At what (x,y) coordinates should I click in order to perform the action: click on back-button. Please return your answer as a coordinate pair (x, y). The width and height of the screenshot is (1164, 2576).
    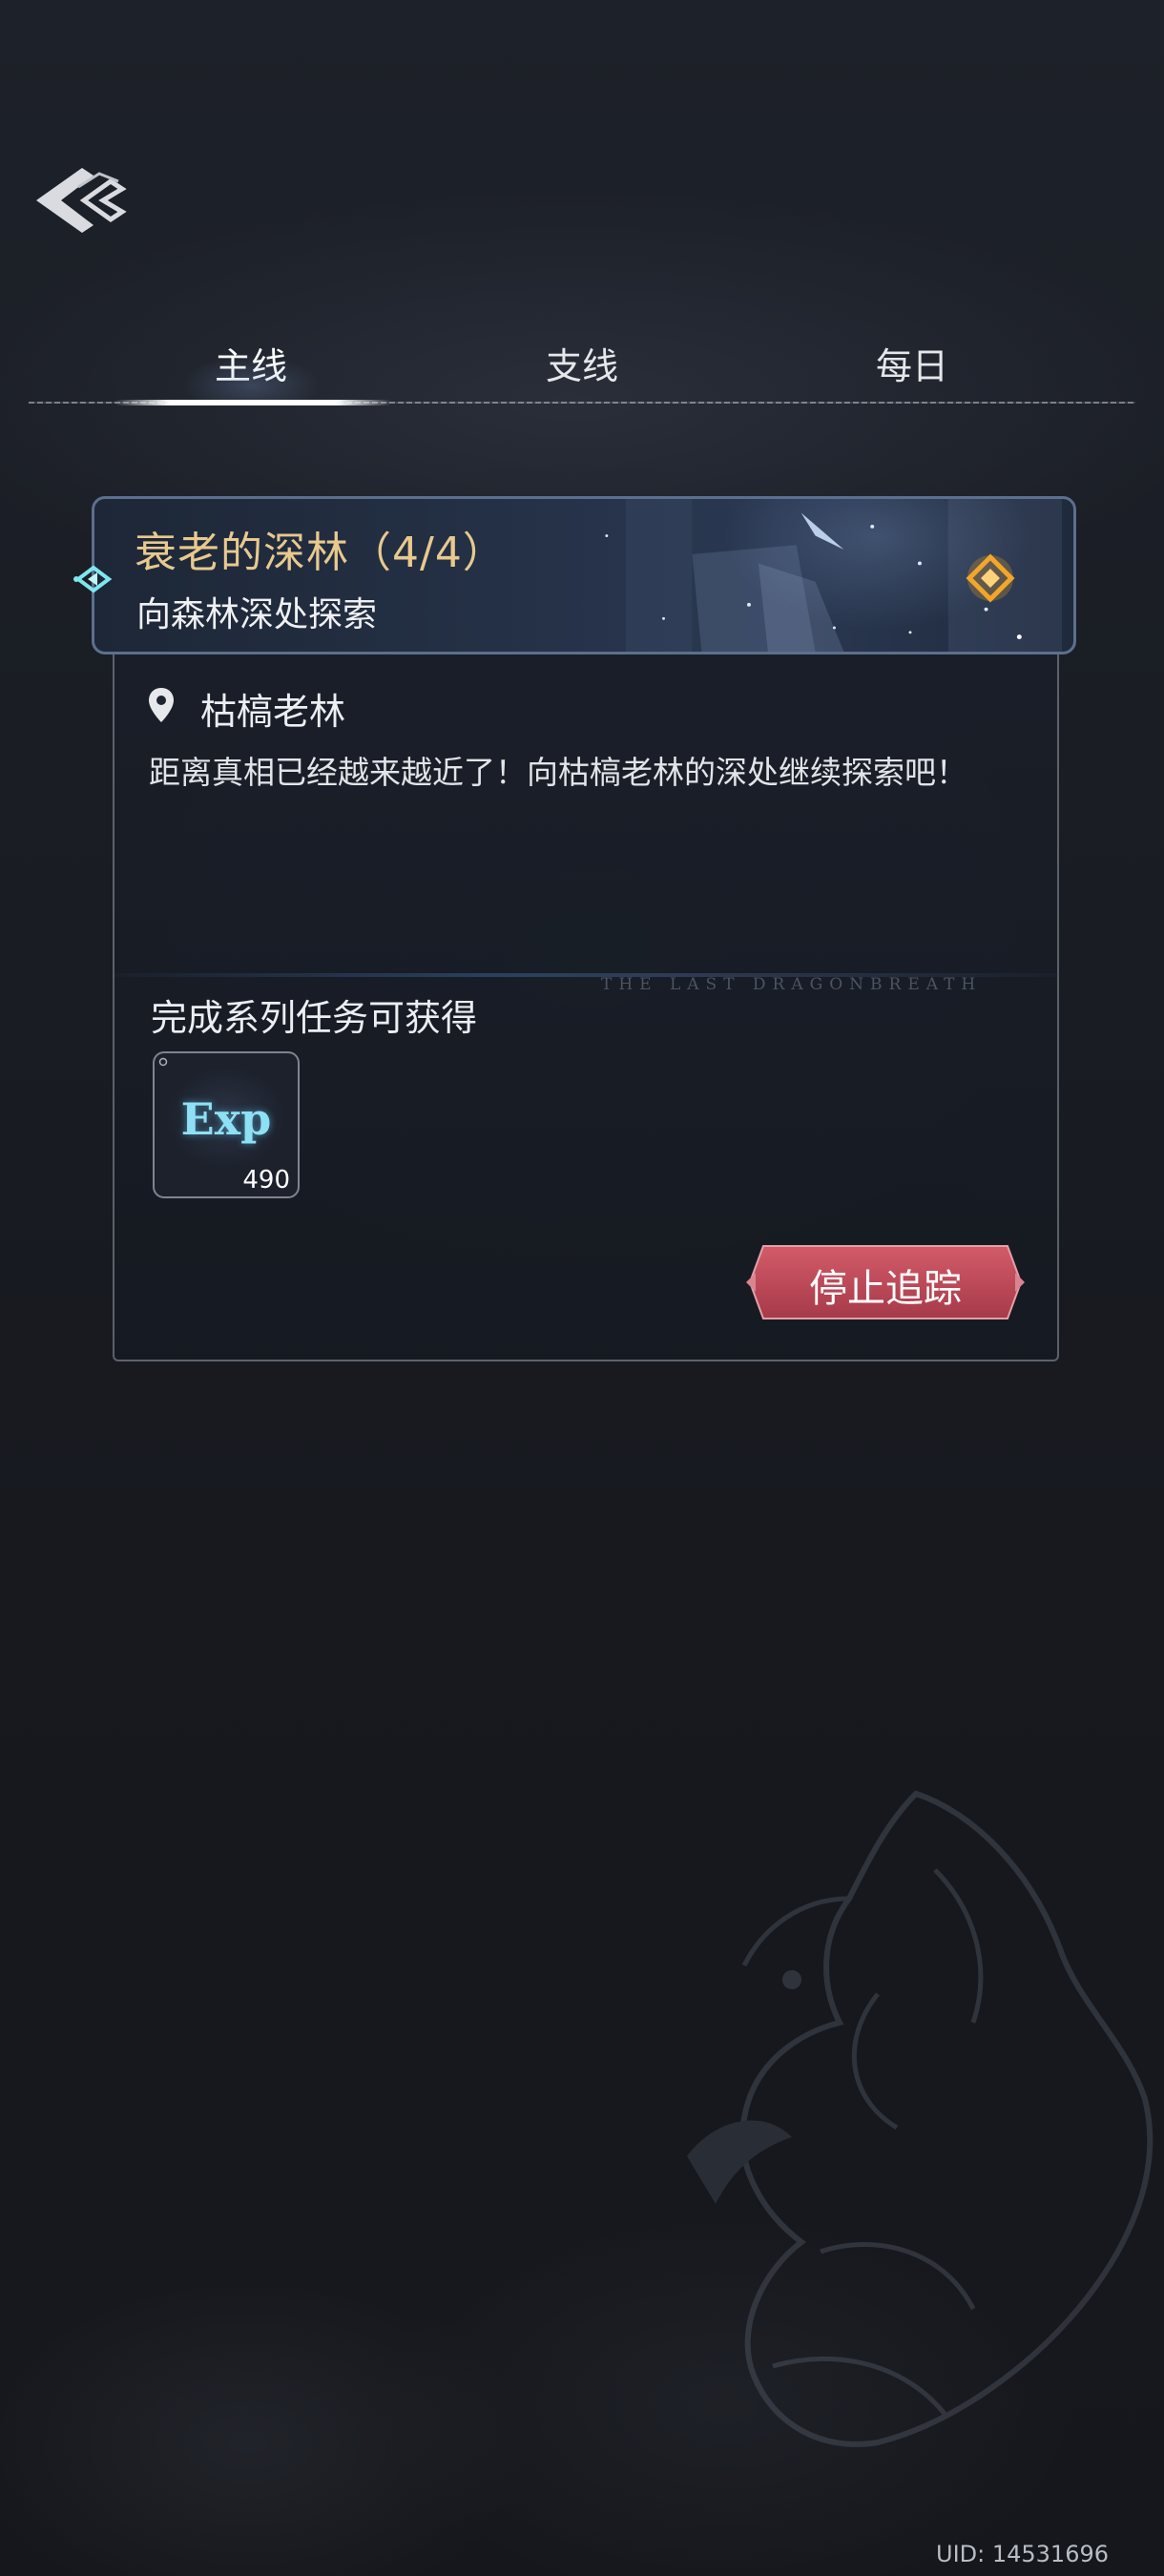
    Looking at the image, I should click on (84, 200).